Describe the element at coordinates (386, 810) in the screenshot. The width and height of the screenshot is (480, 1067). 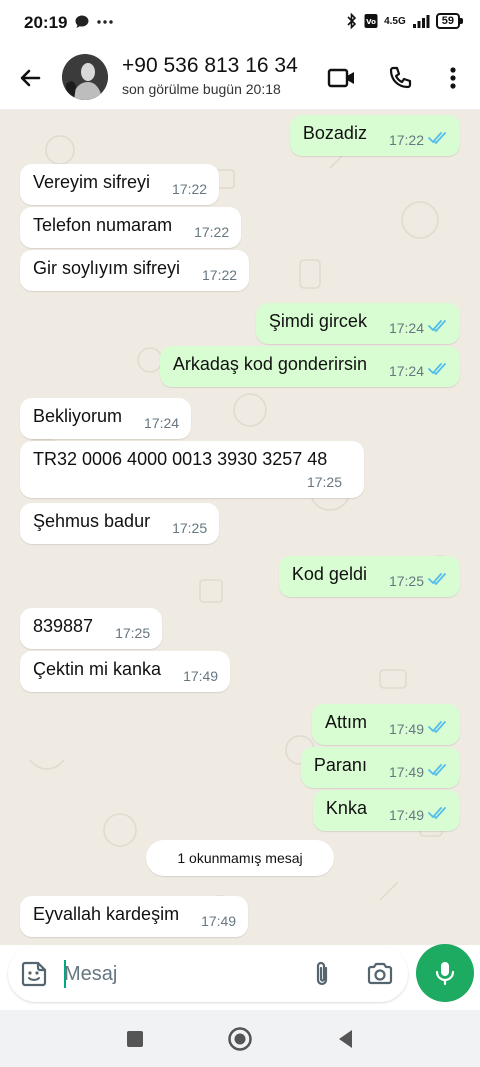
I see `message-outgoing: Knka 17:49` at that location.